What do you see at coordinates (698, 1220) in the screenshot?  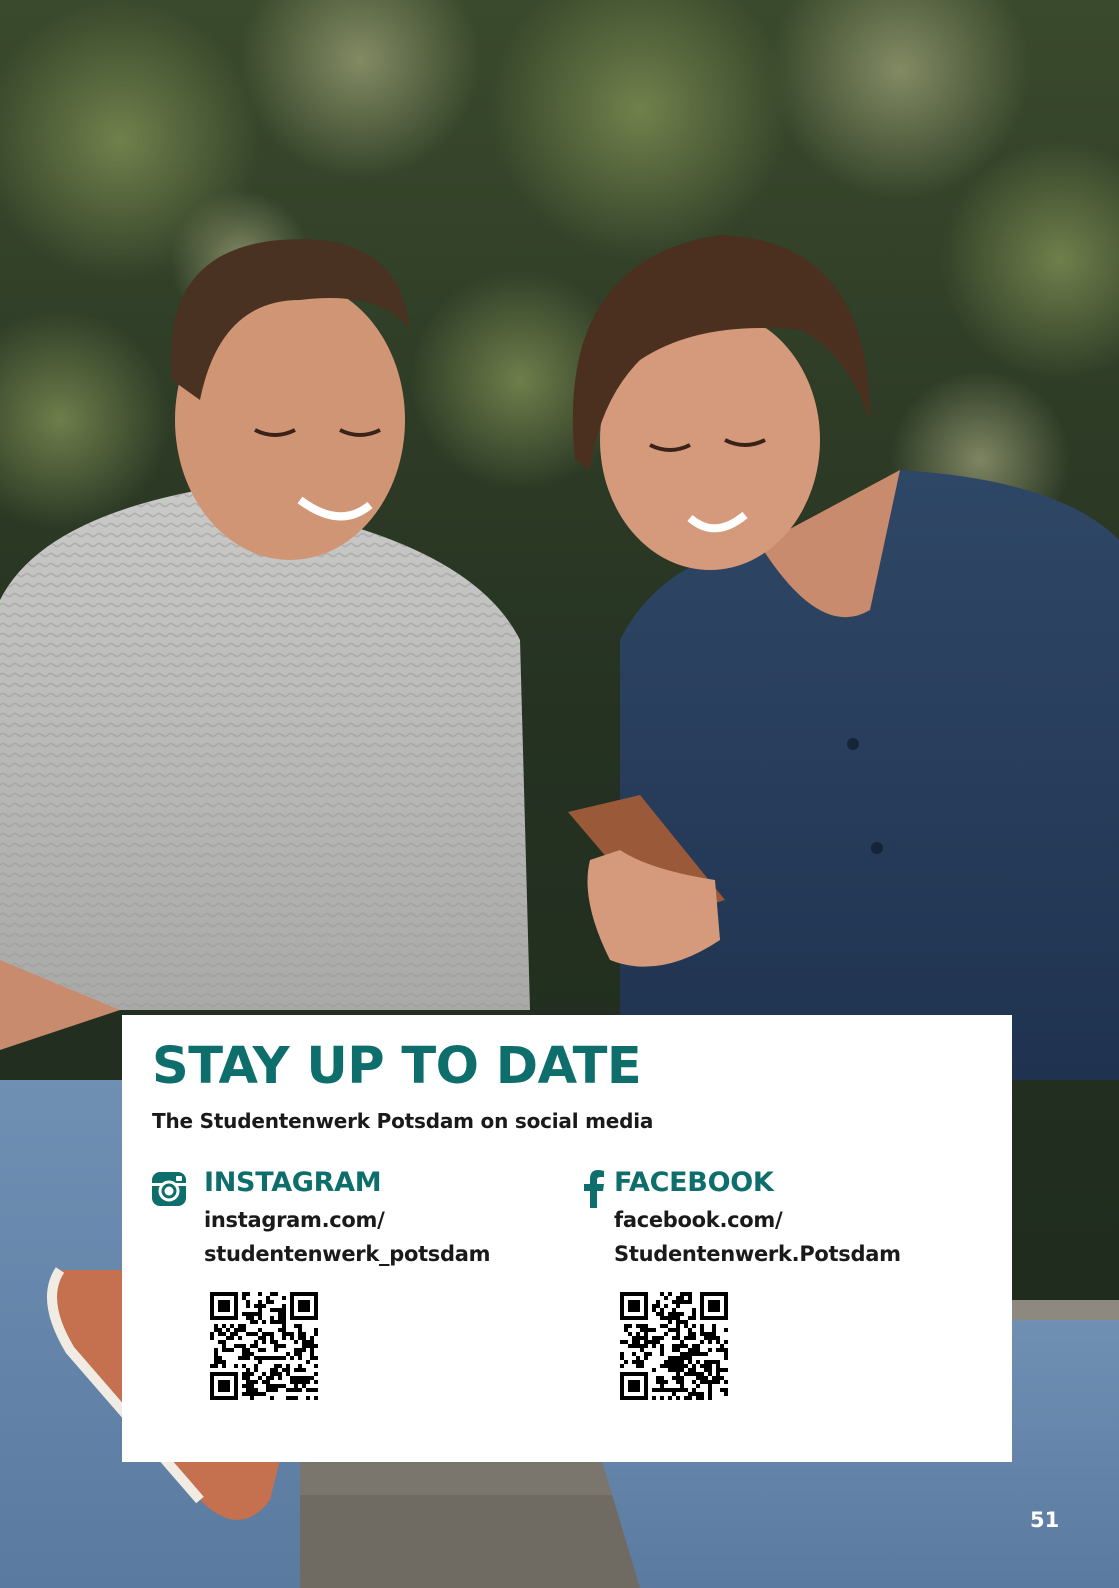 I see `facebook-url-line-1: facebook.com/` at bounding box center [698, 1220].